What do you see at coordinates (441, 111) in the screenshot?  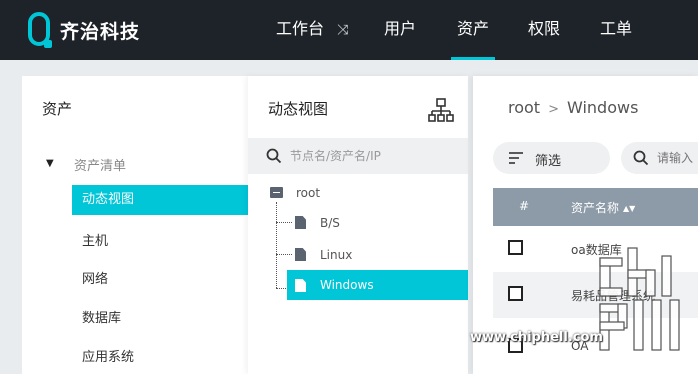 I see `org-chart-icon` at bounding box center [441, 111].